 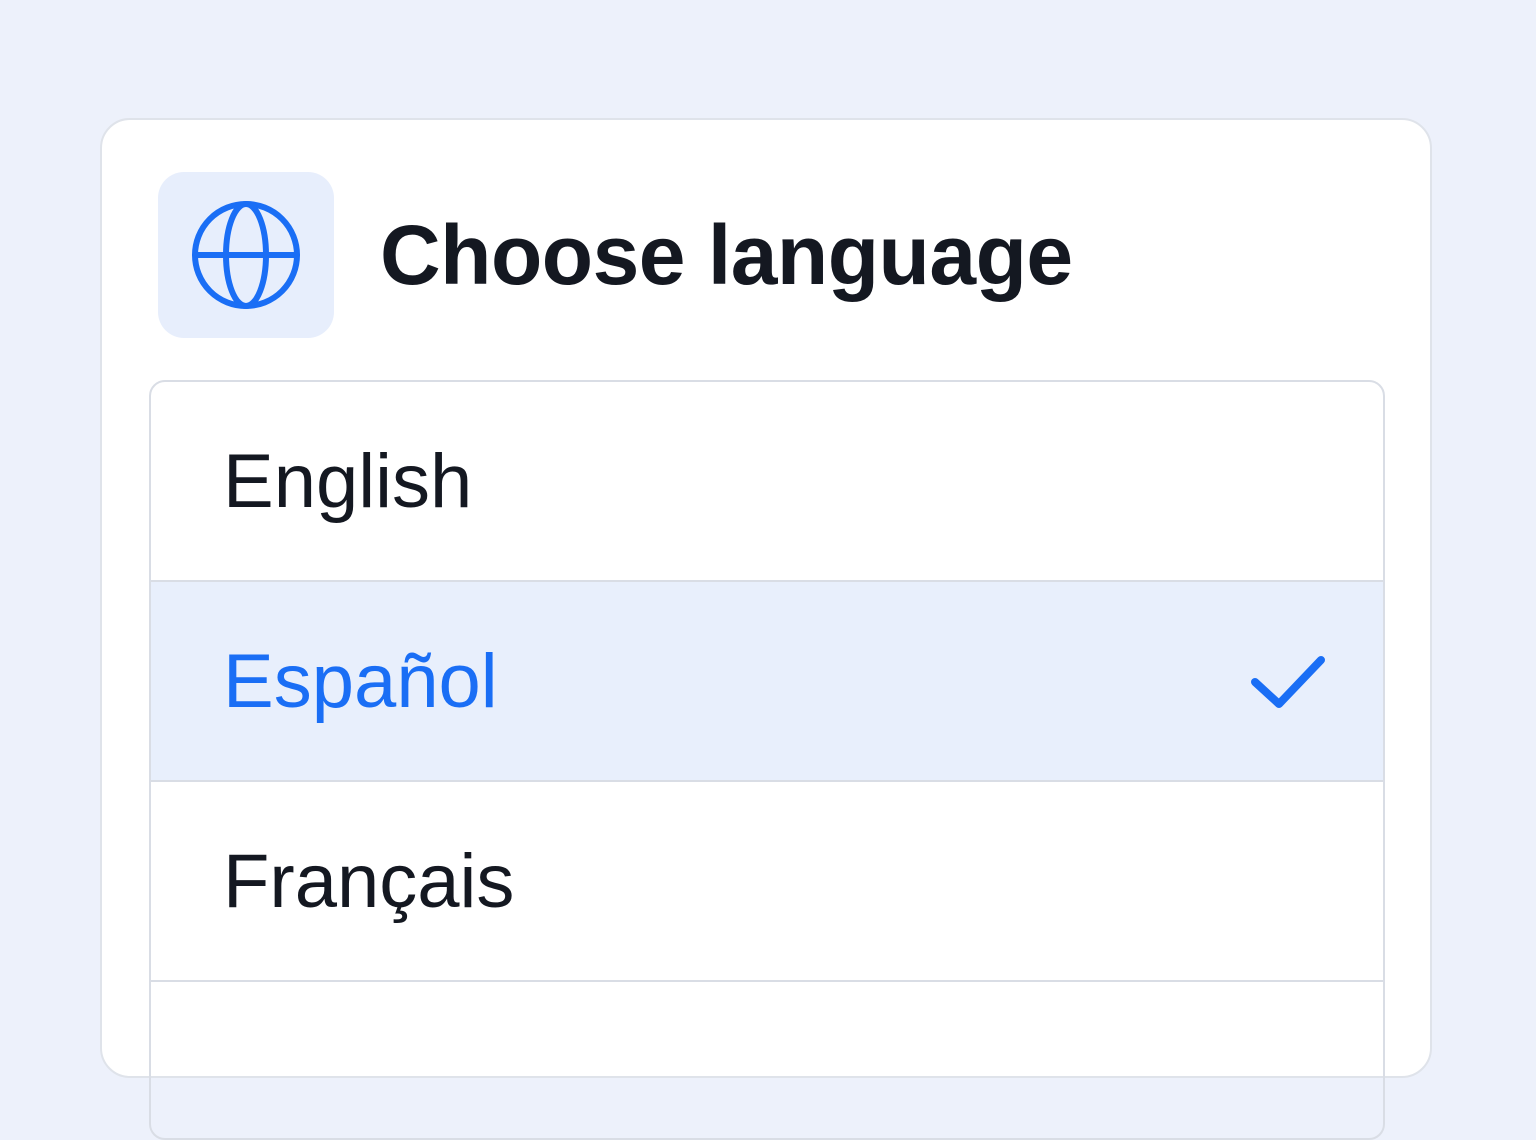 I want to click on language-option-english: English, so click(x=767, y=482).